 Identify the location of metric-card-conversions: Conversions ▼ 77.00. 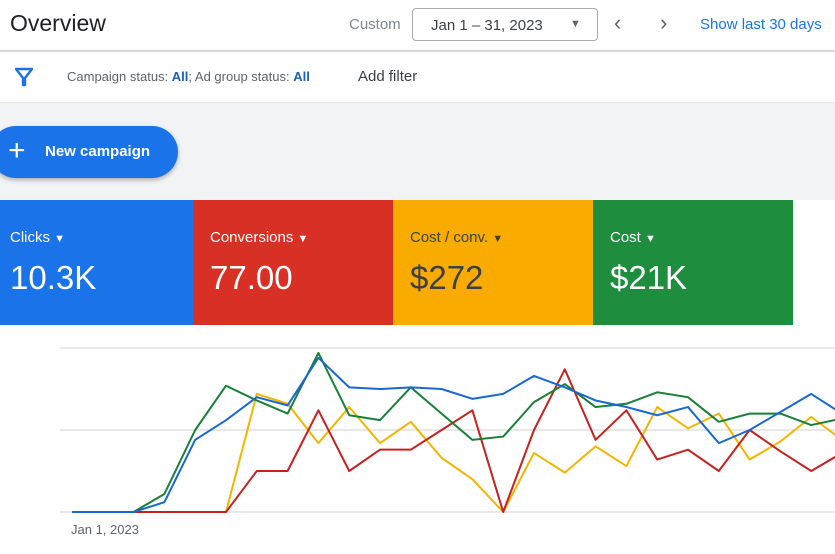
(293, 262).